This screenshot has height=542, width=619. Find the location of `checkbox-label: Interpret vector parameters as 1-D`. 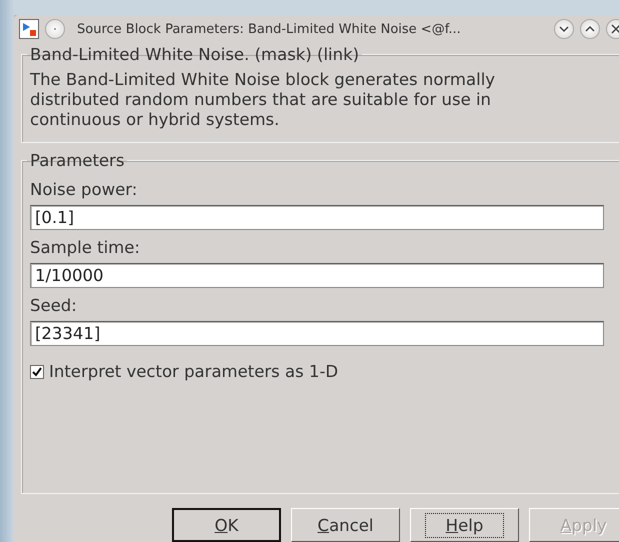

checkbox-label: Interpret vector parameters as 1-D is located at coordinates (193, 371).